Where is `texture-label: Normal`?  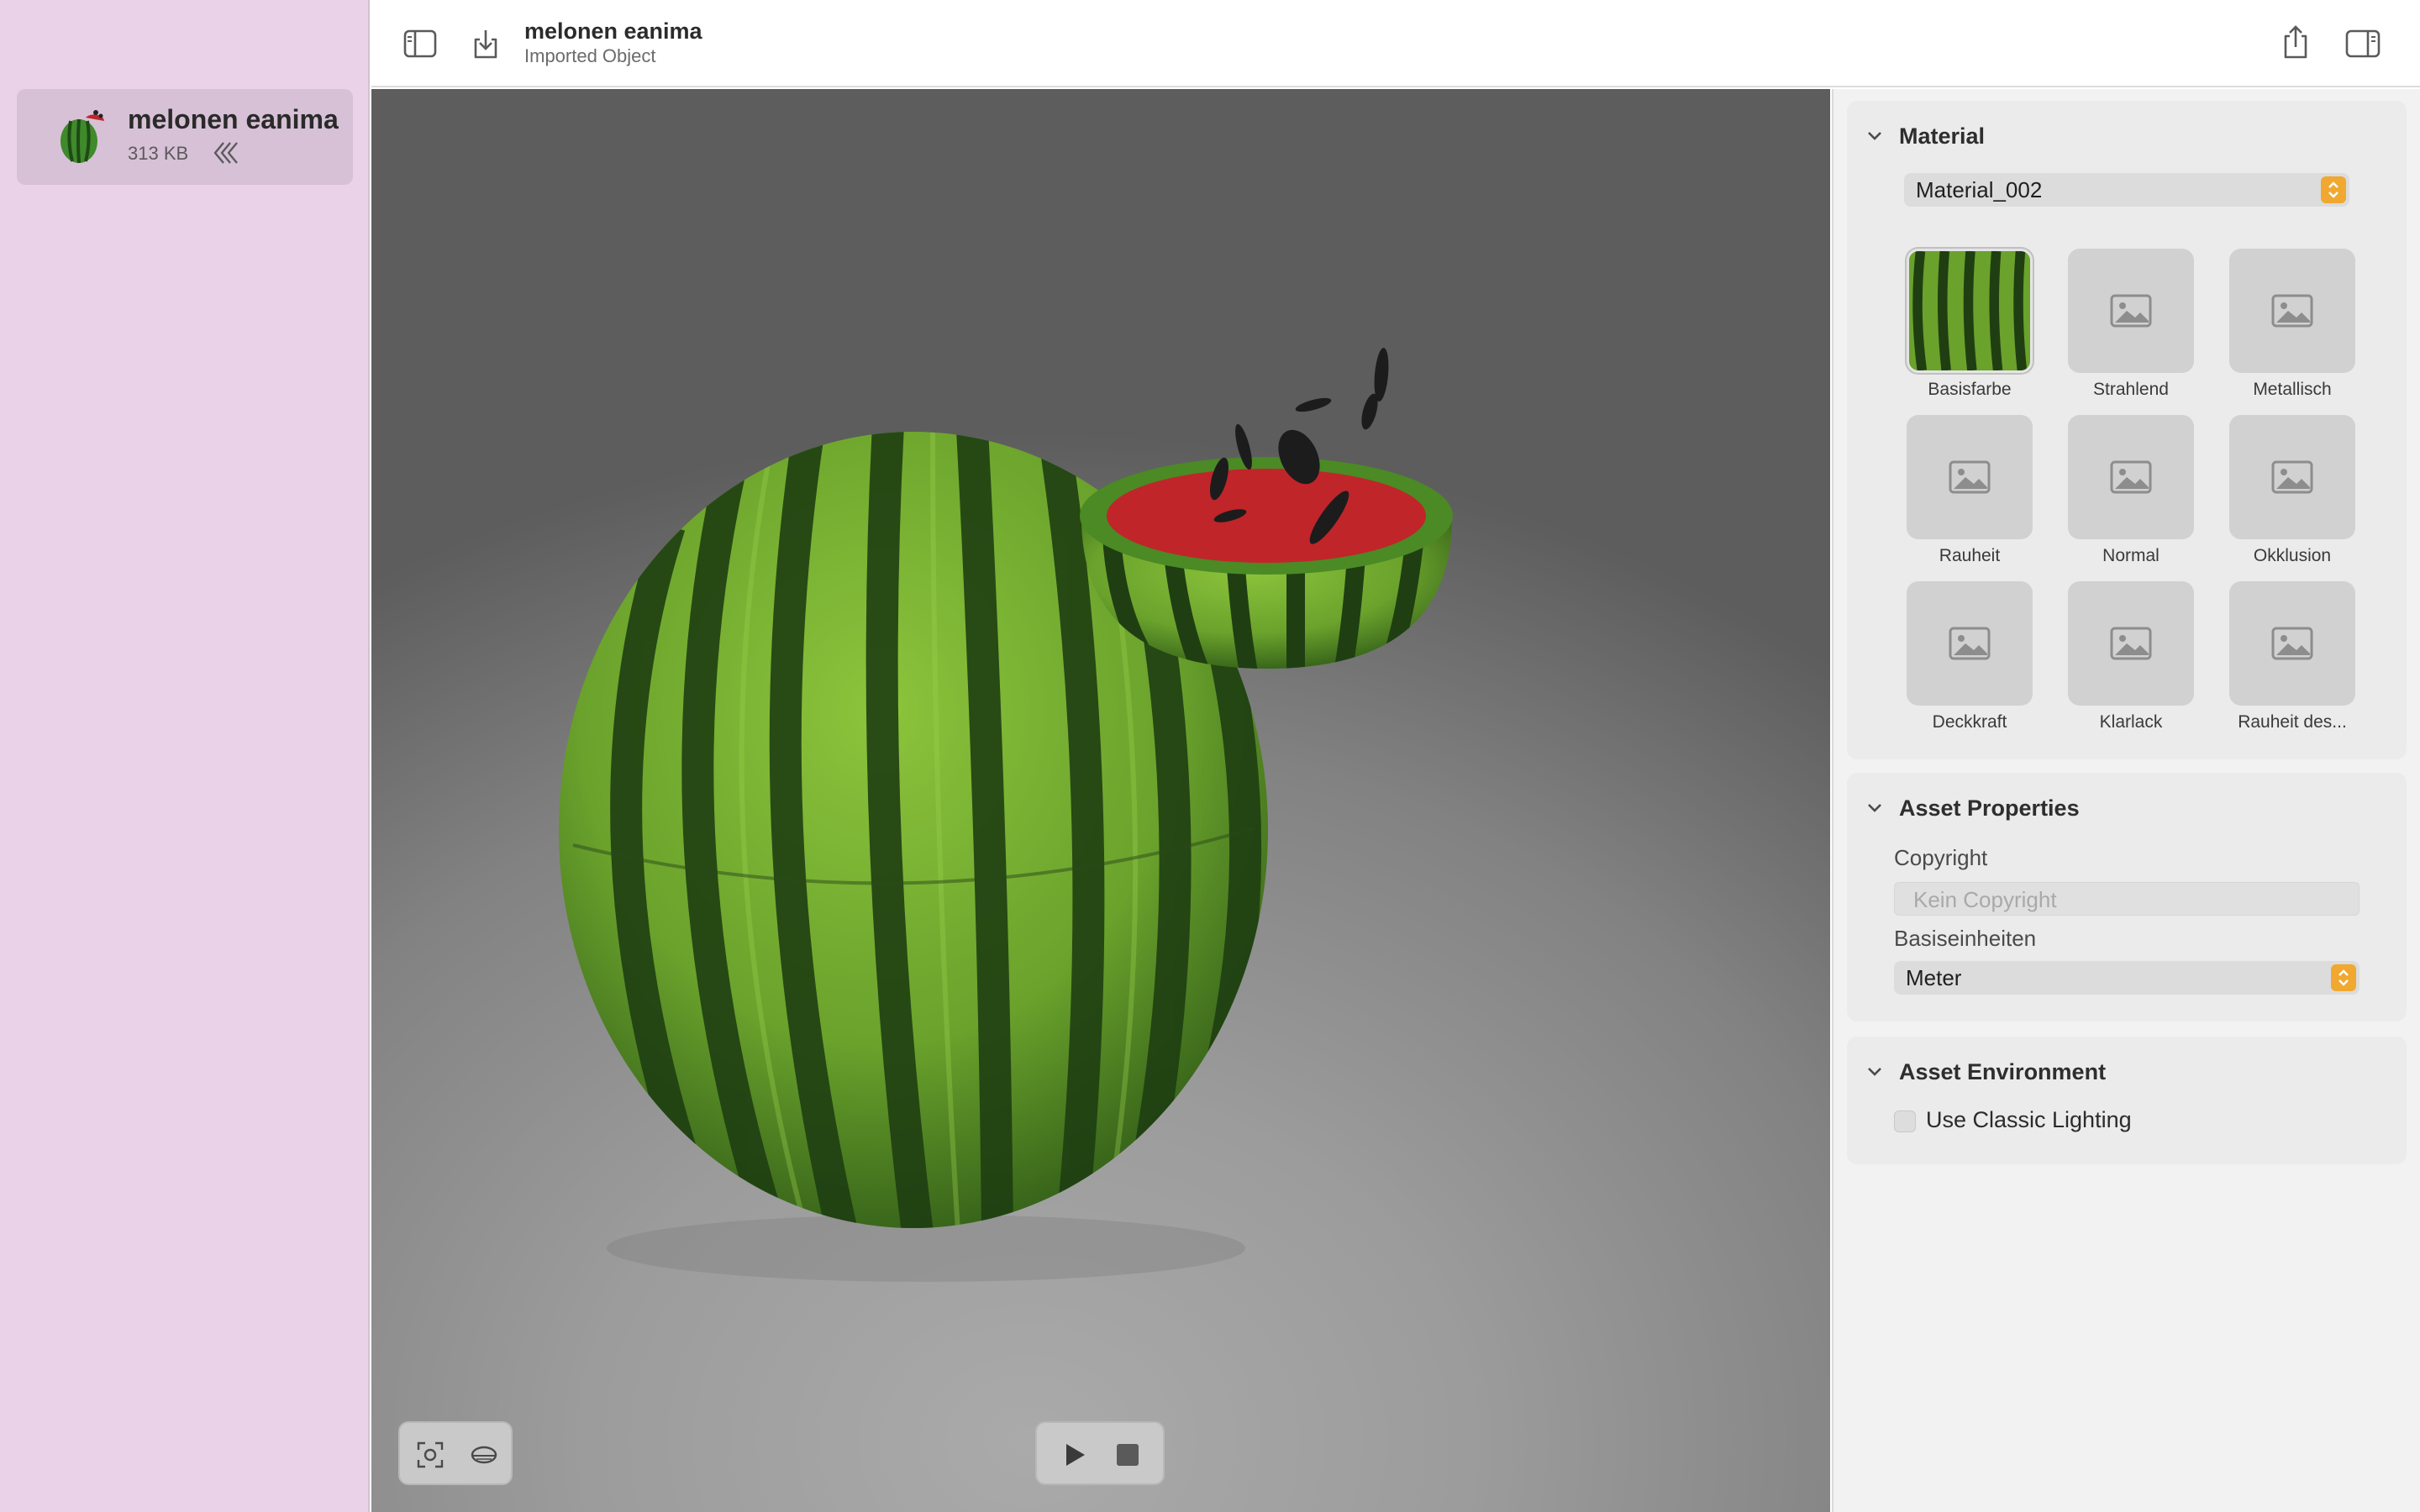
texture-label: Normal is located at coordinates (2131, 555).